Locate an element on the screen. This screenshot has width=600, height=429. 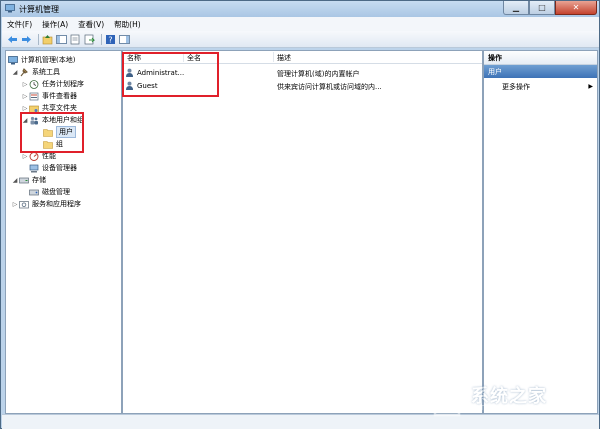
tree-label-event-viewer: 事件查看器 is located at coordinates (59, 96).